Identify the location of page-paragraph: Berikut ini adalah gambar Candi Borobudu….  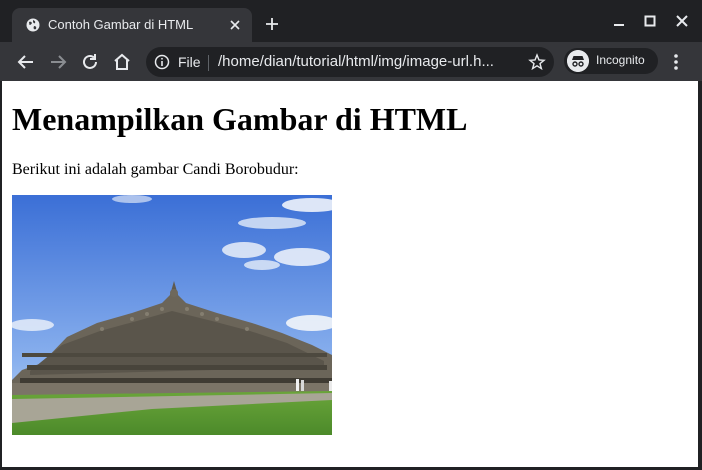
(155, 169).